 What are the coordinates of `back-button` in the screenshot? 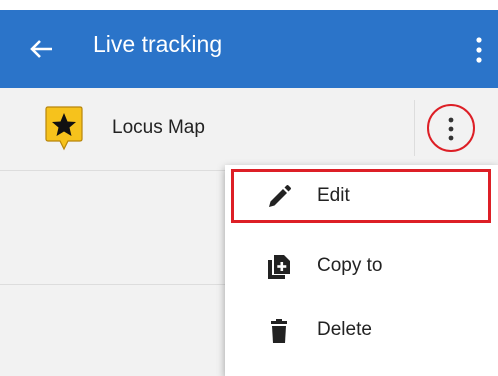 It's located at (44, 49).